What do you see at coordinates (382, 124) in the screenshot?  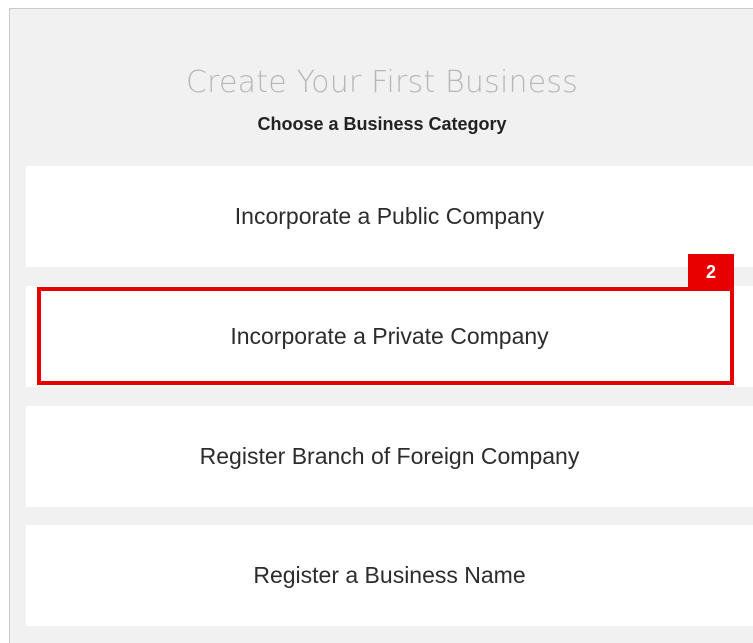 I see `page-subtitle: Choose a Business Category` at bounding box center [382, 124].